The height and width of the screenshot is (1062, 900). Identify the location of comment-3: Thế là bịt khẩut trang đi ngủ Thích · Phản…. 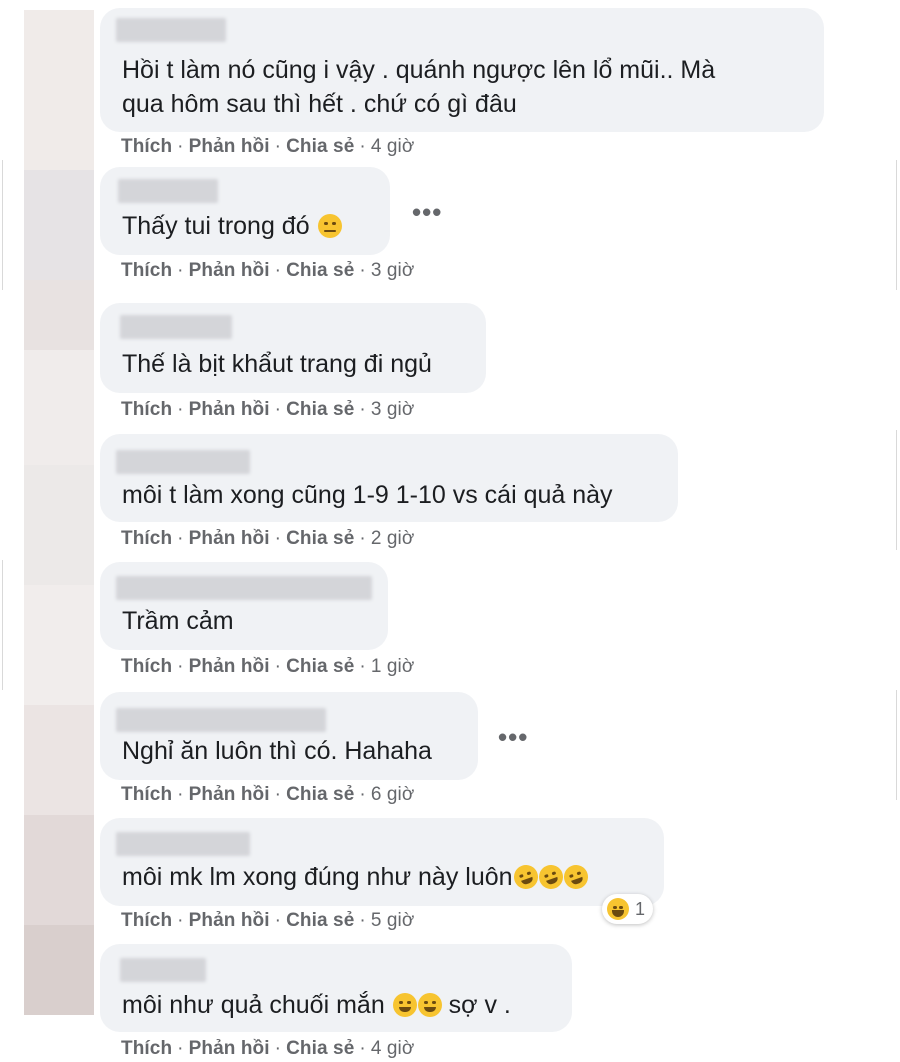
(293, 361).